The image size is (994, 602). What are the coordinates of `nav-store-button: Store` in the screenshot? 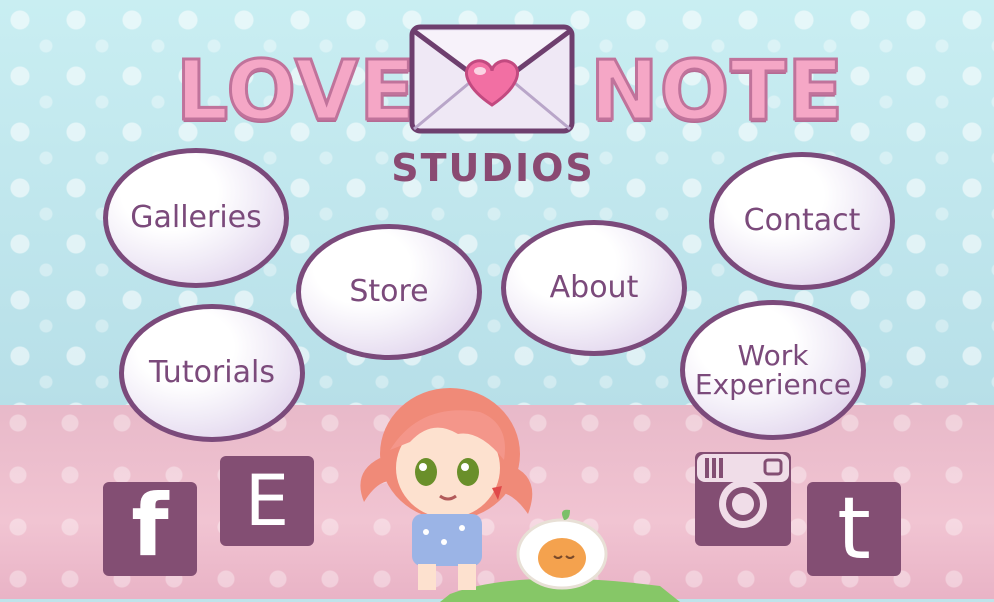 It's located at (389, 292).